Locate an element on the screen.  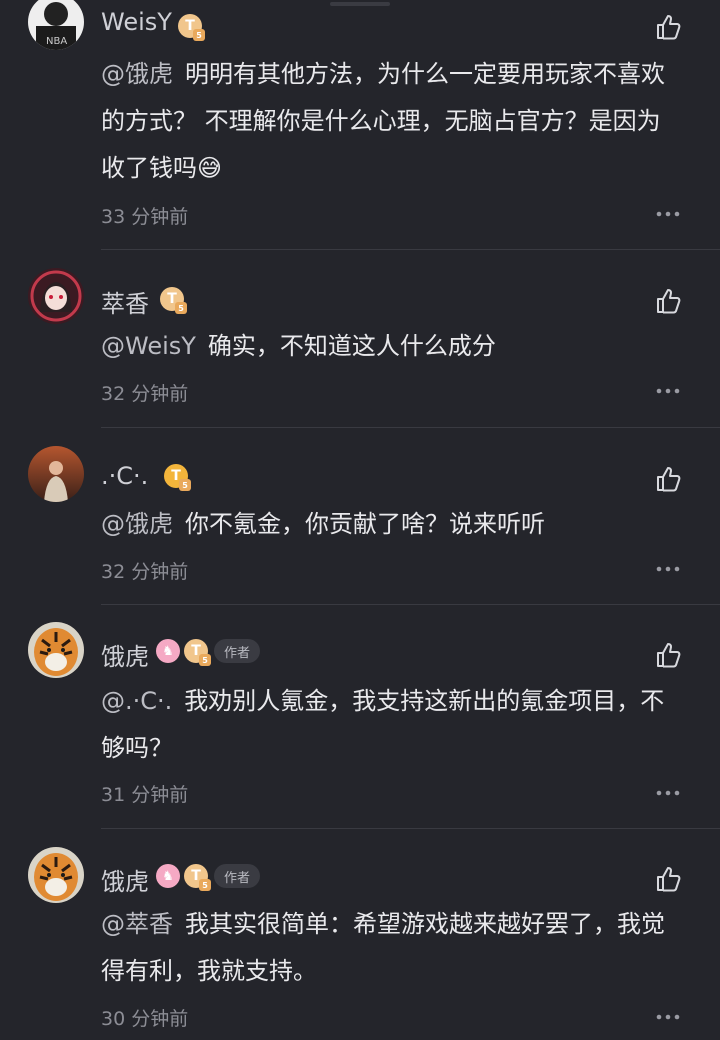
comment-text-line: @饿虎 明明有其他方法，为什么一定要用玩家不喜欢 is located at coordinates (383, 74).